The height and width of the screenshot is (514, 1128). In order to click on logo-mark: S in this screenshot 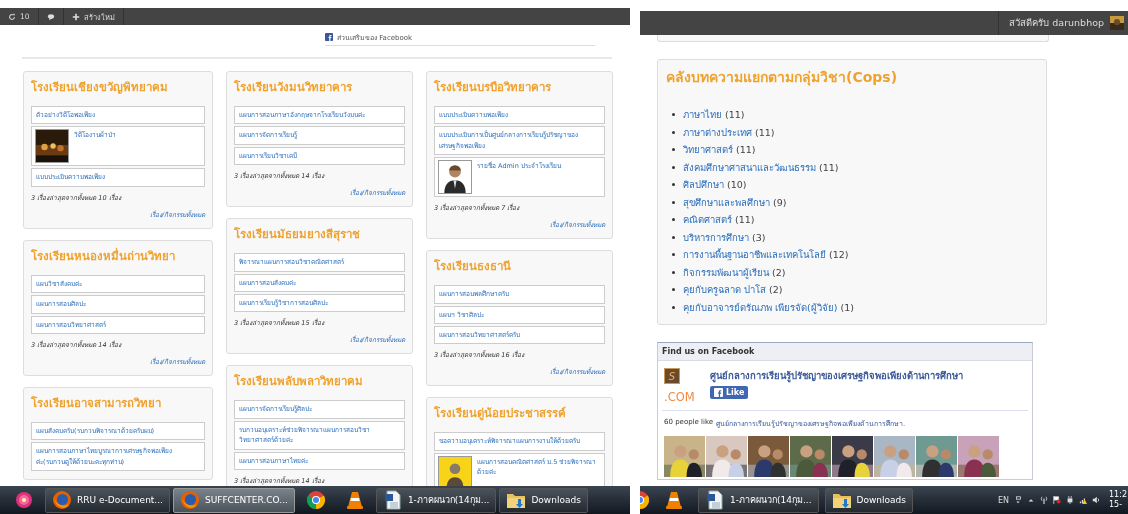, I will do `click(672, 376)`.